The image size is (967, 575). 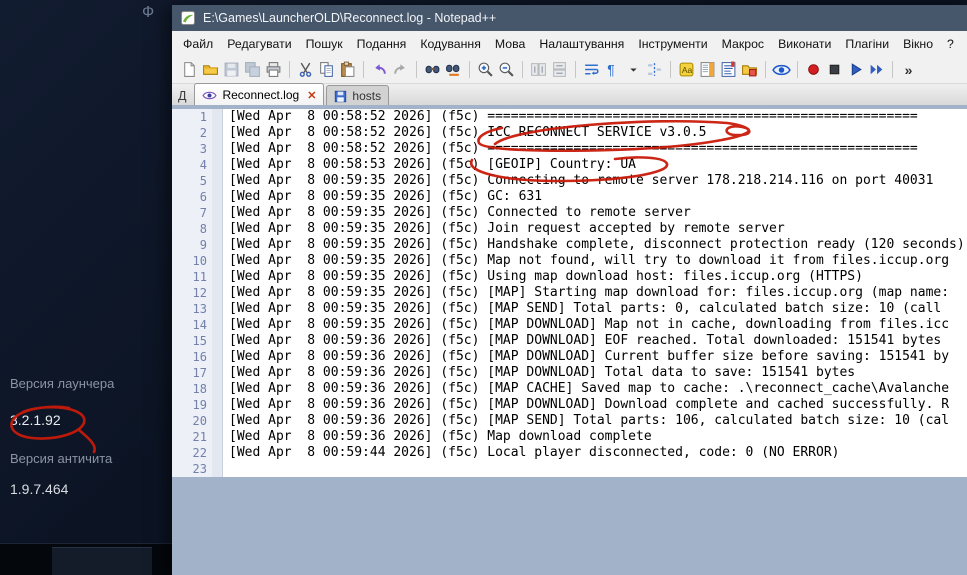 I want to click on menu-item-edit: Редагувати, so click(x=259, y=44).